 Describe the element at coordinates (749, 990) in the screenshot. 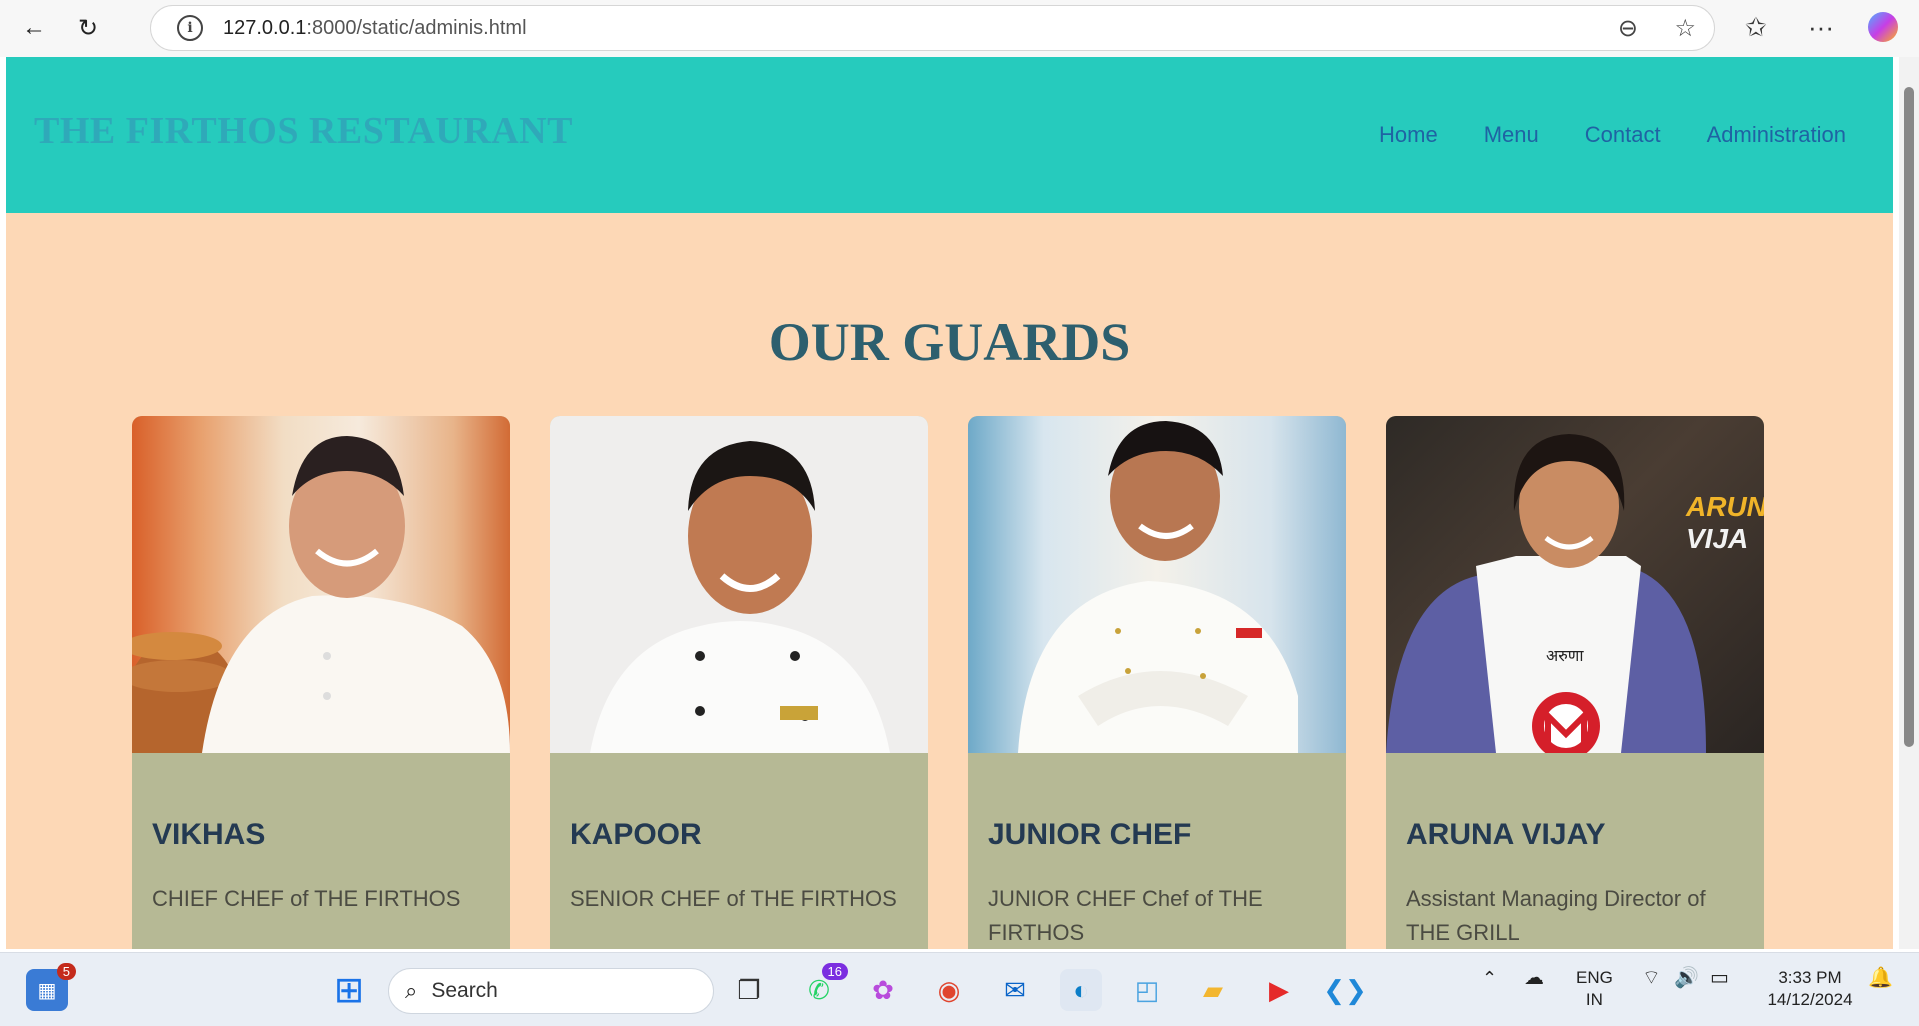

I see `task-view-icon: ❐` at that location.